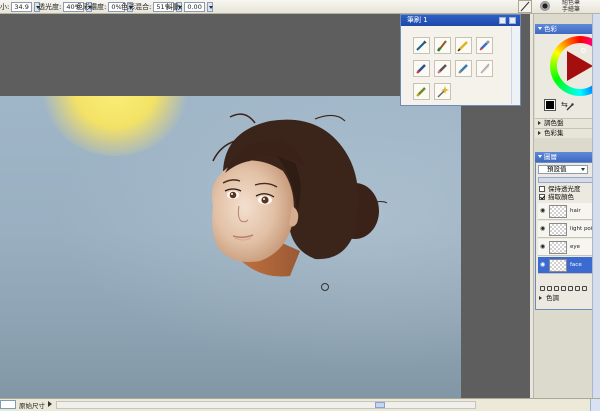 The height and width of the screenshot is (411, 600). What do you see at coordinates (556, 288) in the screenshot?
I see `layer-group-icon` at bounding box center [556, 288].